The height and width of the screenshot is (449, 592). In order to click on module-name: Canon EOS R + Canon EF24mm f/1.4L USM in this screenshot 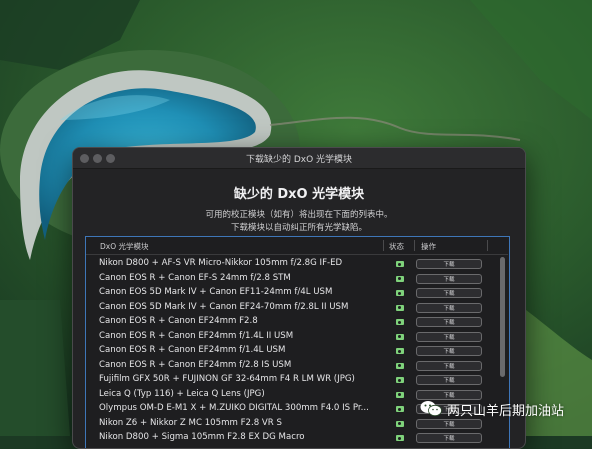, I will do `click(192, 350)`.